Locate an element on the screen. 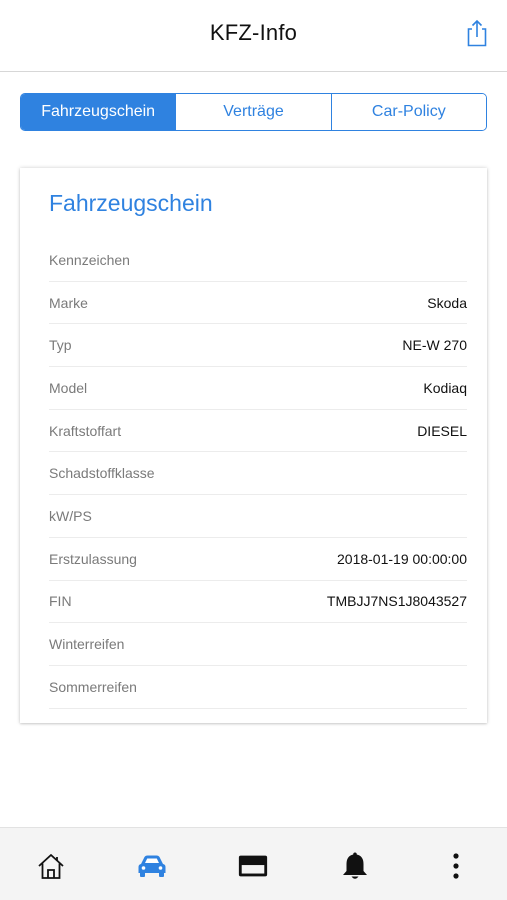 The height and width of the screenshot is (900, 507). row-value: TMBJJ7NS1J8043527 is located at coordinates (396, 601).